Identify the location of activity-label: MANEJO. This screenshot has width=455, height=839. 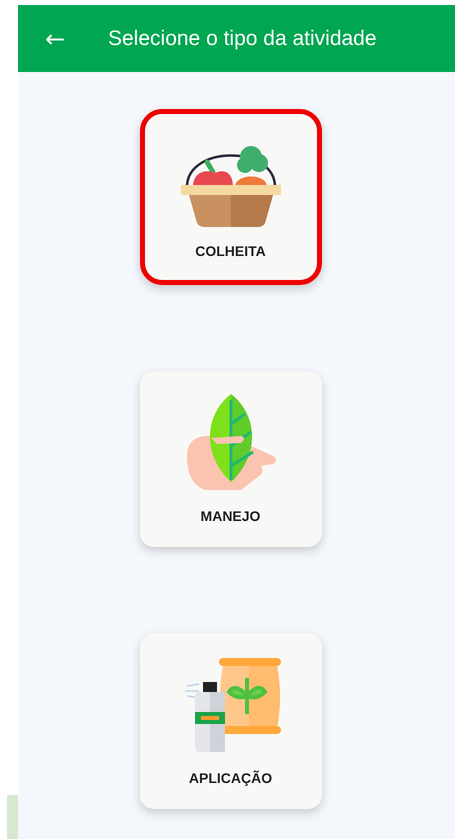
(230, 516).